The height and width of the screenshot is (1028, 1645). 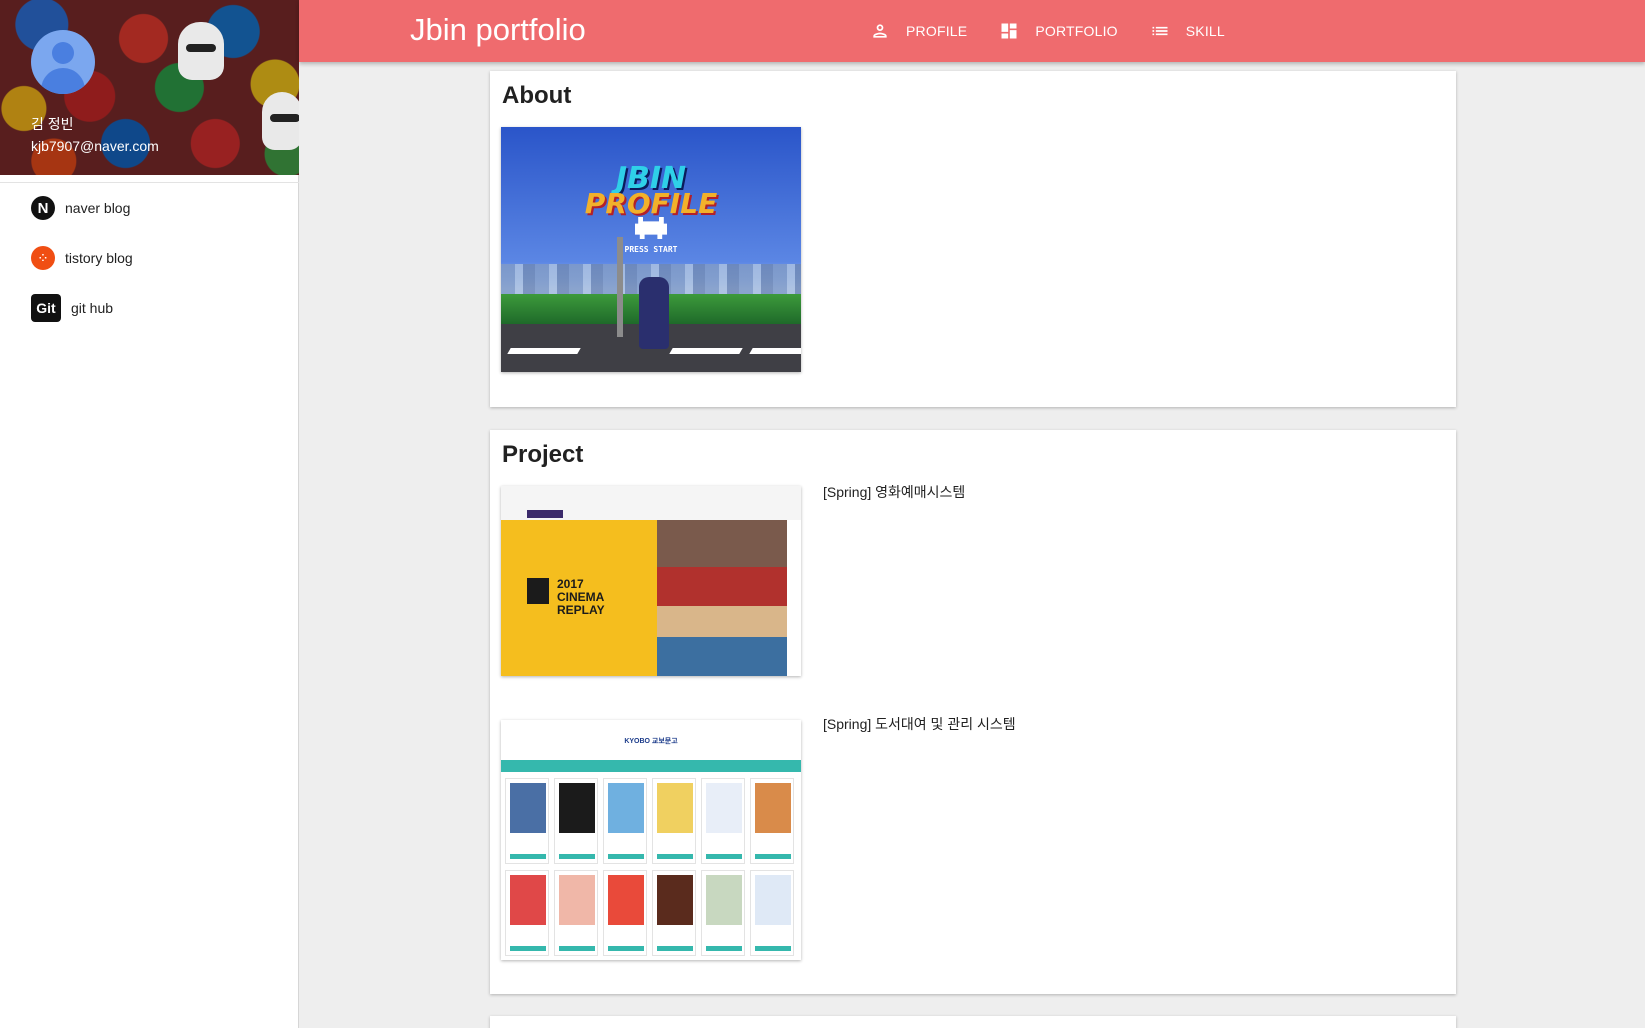 What do you see at coordinates (543, 454) in the screenshot?
I see `project-title: Project` at bounding box center [543, 454].